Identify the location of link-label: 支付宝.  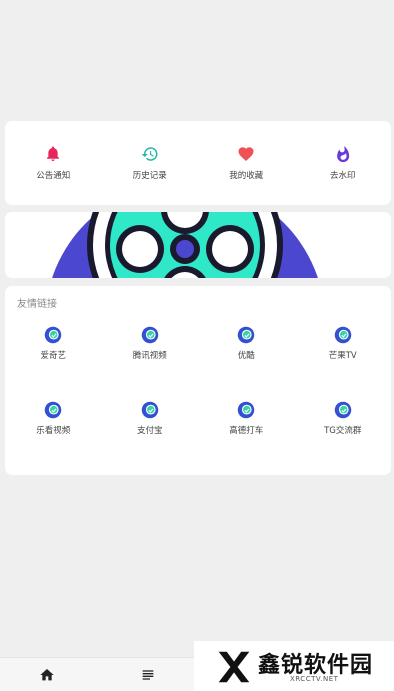
(149, 431).